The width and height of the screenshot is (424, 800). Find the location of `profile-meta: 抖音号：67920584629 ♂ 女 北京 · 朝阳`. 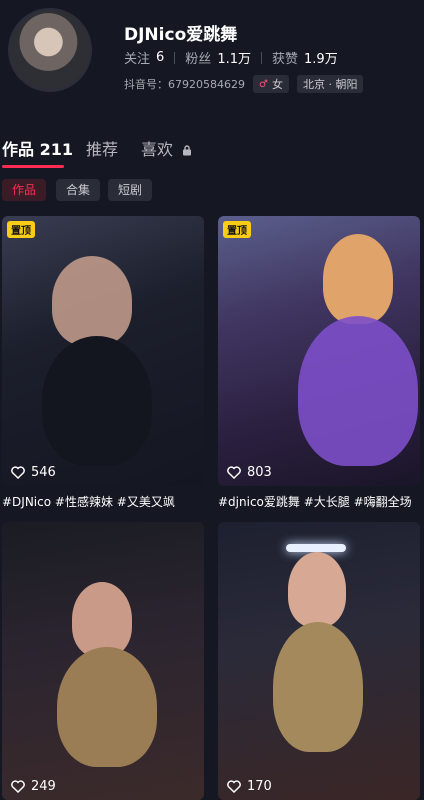

profile-meta: 抖音号：67920584629 ♂ 女 北京 · 朝阳 is located at coordinates (244, 84).